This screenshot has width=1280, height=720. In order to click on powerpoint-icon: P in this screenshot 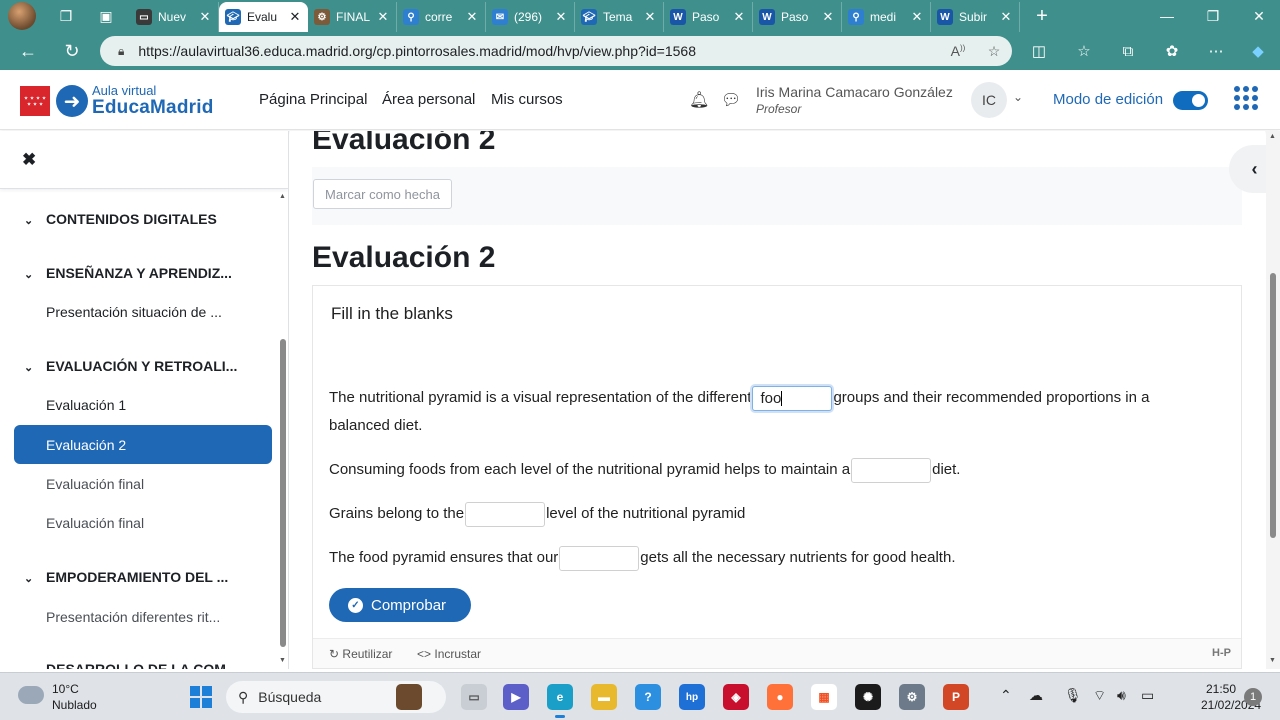, I will do `click(956, 697)`.